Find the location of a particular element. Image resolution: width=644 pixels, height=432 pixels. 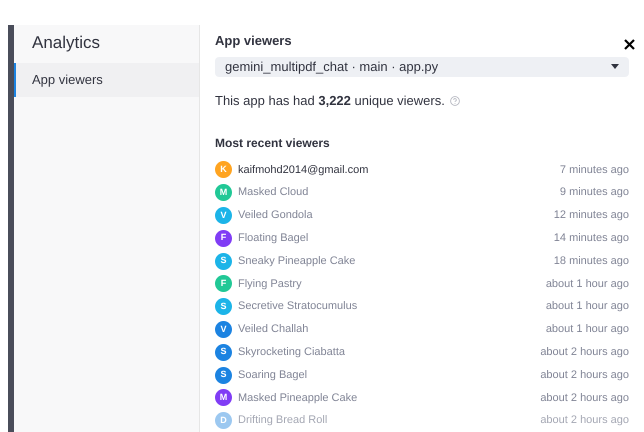

viewer-name: Masked Cloud is located at coordinates (274, 192).